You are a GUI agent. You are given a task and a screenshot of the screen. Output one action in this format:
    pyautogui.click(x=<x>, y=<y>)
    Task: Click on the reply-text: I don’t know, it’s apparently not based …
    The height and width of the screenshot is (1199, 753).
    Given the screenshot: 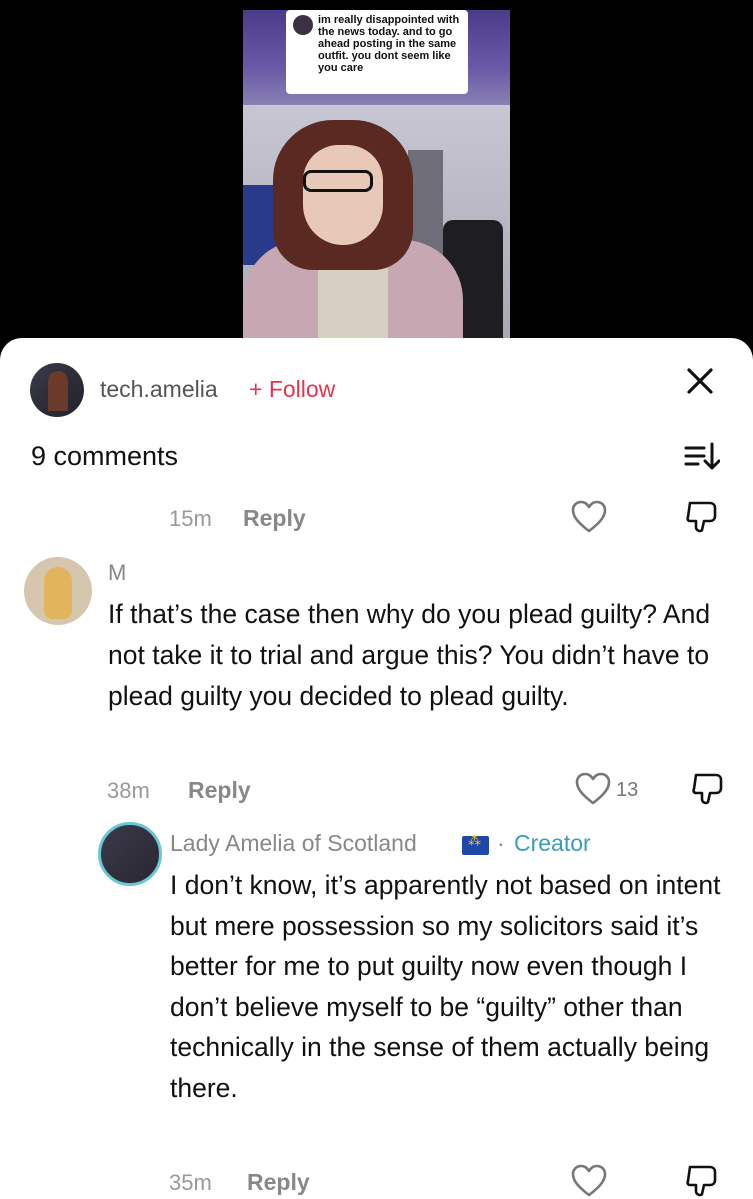 What is the action you would take?
    pyautogui.click(x=445, y=986)
    